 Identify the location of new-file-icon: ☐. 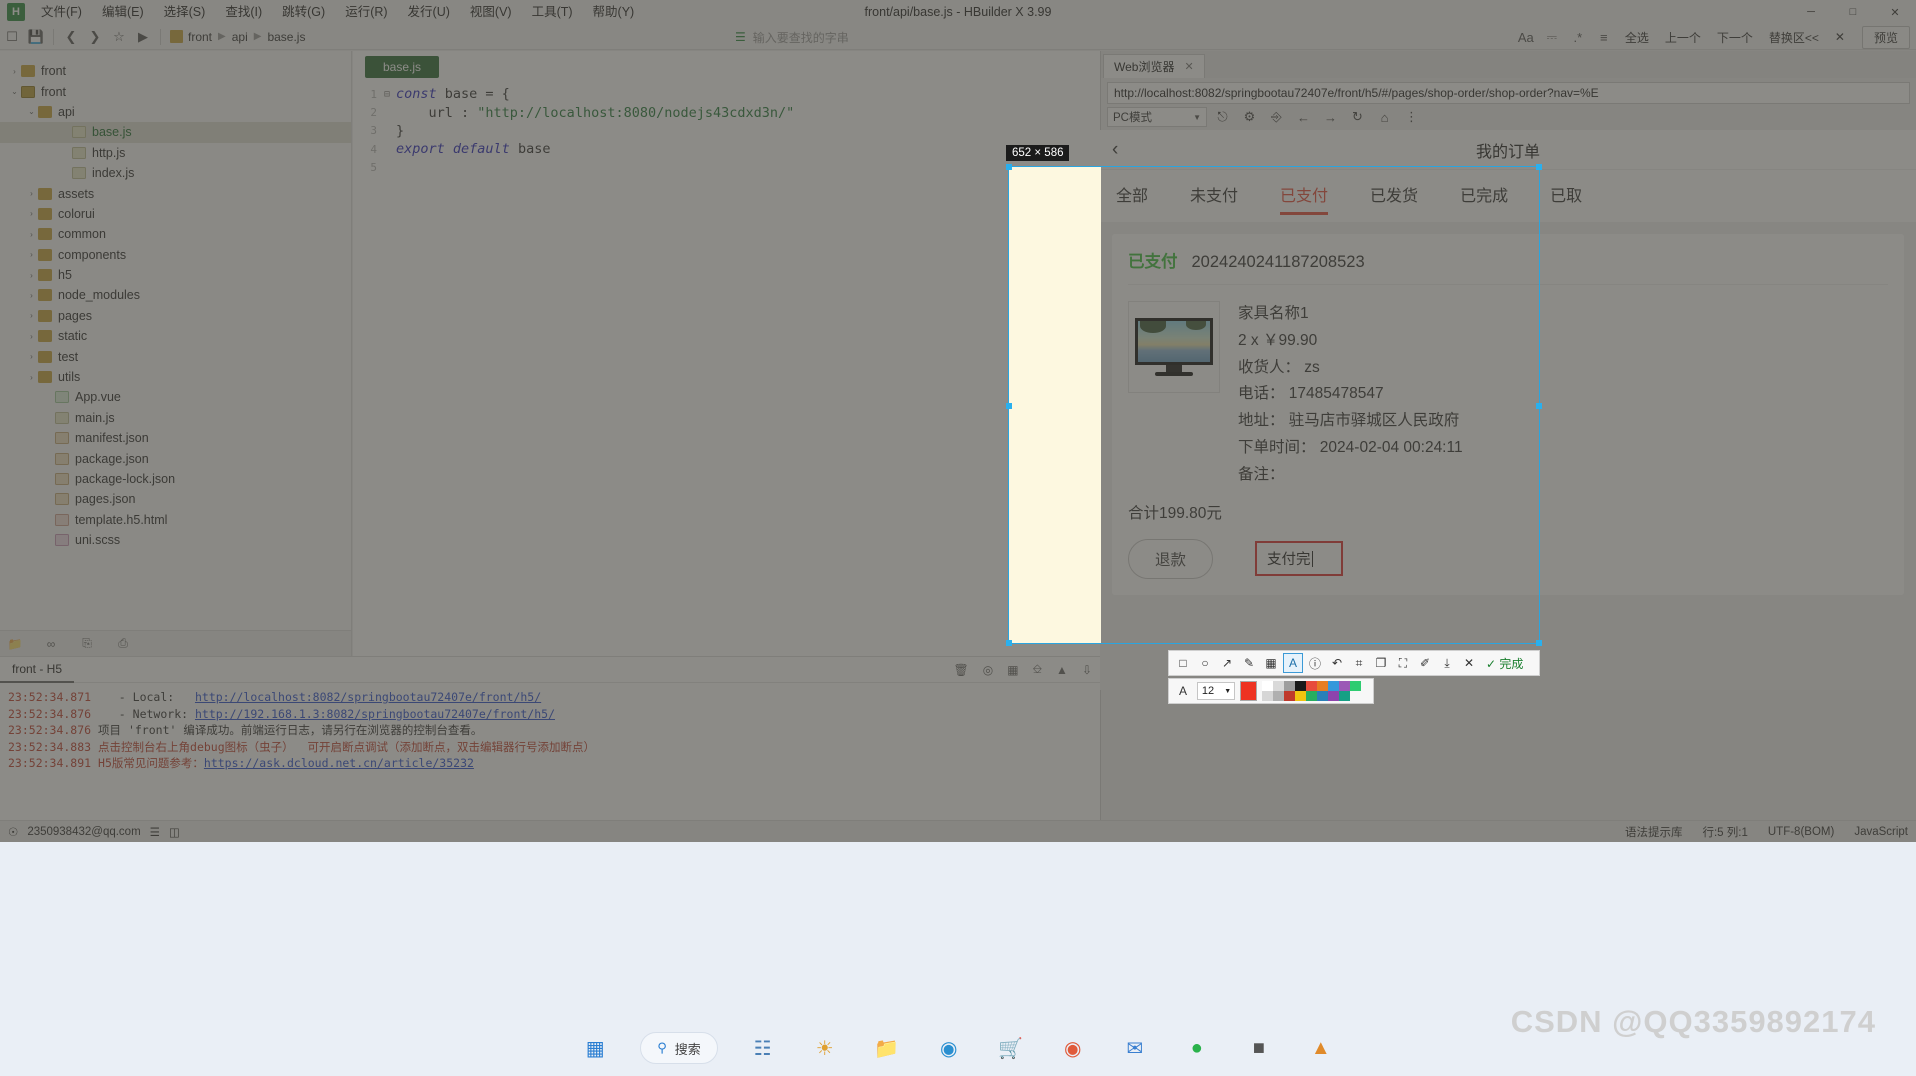
(12, 37).